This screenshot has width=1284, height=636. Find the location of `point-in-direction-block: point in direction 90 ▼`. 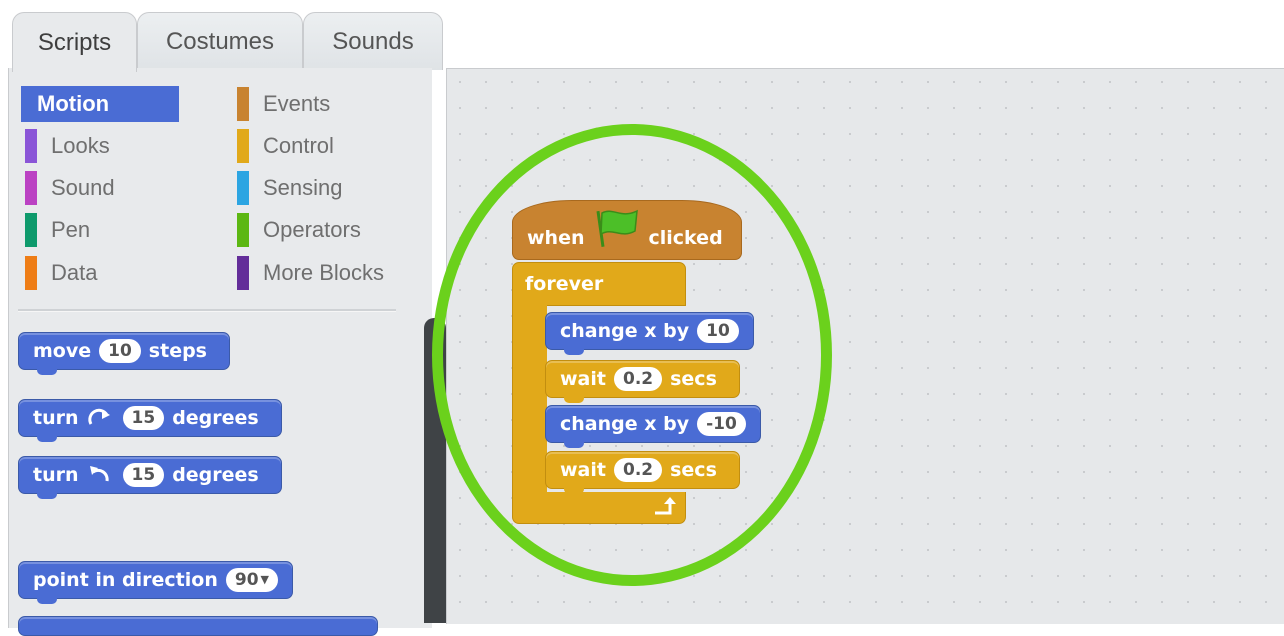

point-in-direction-block: point in direction 90 ▼ is located at coordinates (155, 582).